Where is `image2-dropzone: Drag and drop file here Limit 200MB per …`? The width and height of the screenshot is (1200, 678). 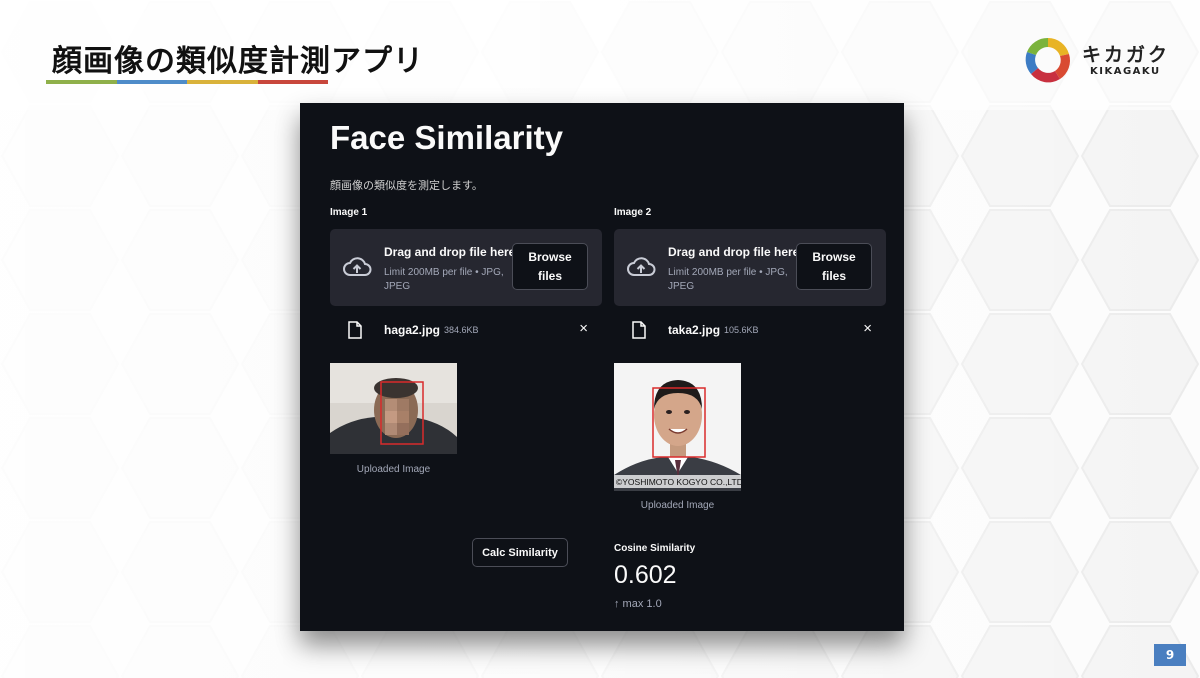 image2-dropzone: Drag and drop file here Limit 200MB per … is located at coordinates (750, 267).